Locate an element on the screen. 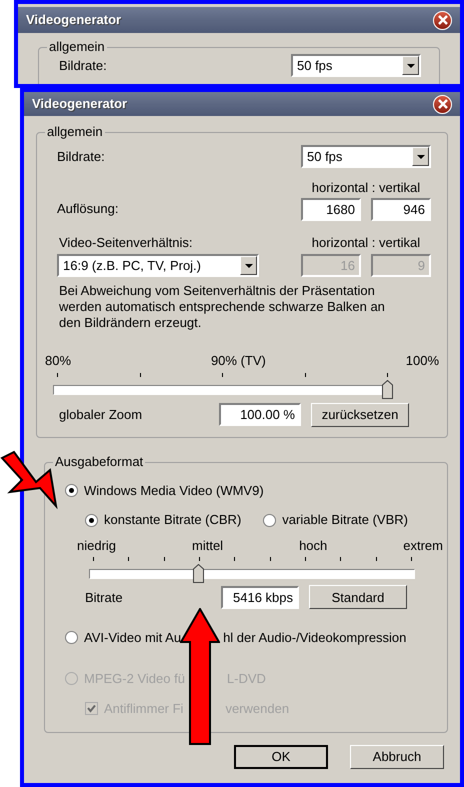  field-label: Bitrate is located at coordinates (104, 597).